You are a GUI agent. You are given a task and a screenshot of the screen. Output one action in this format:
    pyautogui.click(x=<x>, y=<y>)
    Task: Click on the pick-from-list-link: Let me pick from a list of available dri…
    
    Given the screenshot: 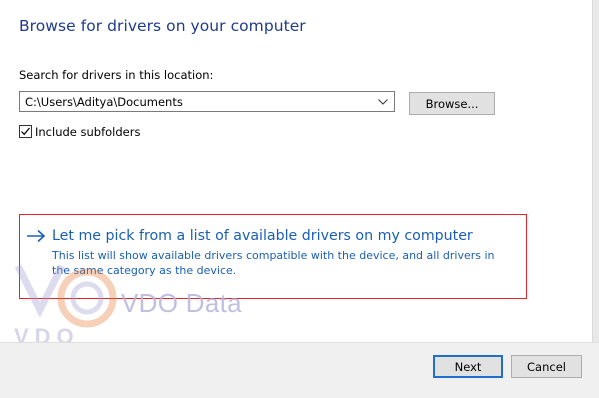 What is the action you would take?
    pyautogui.click(x=249, y=236)
    